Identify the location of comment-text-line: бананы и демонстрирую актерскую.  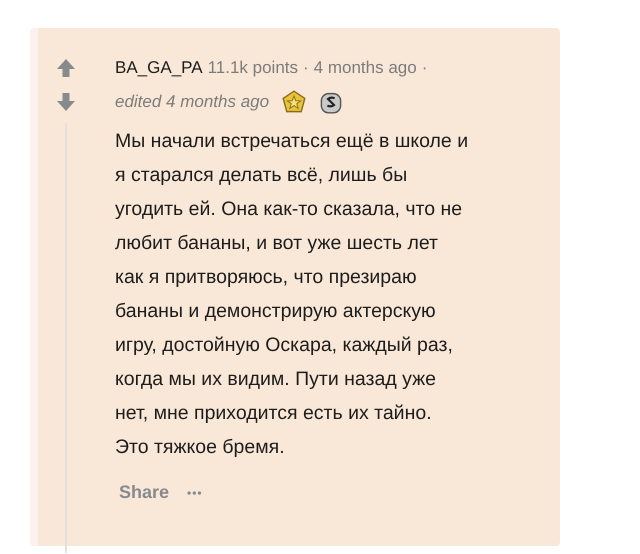
(276, 311).